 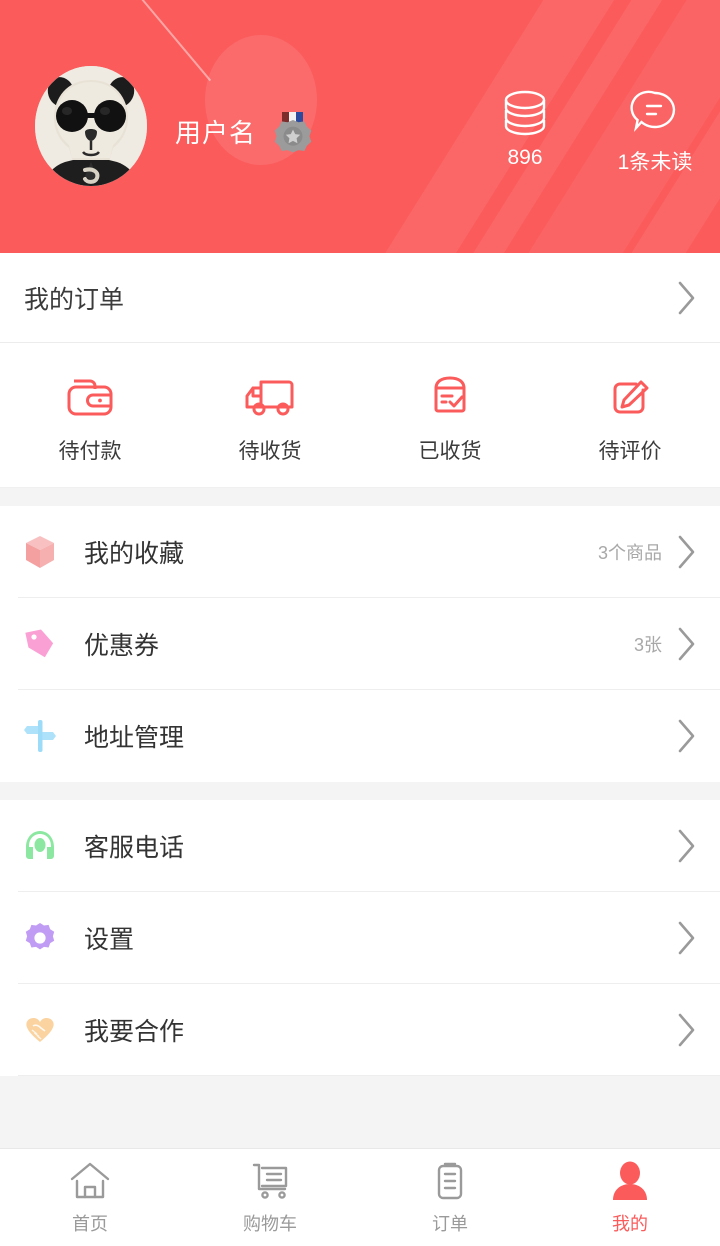 What do you see at coordinates (175, 41) in the screenshot?
I see `header-diagonal-line` at bounding box center [175, 41].